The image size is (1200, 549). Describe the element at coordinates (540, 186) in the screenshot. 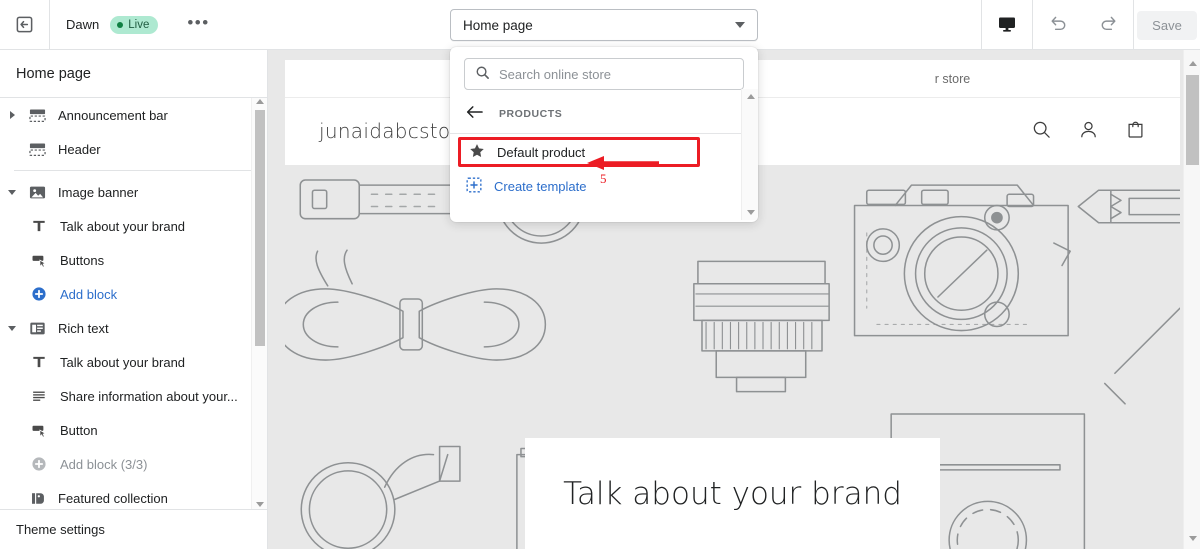

I see `dropdown-item-label: Create template` at that location.